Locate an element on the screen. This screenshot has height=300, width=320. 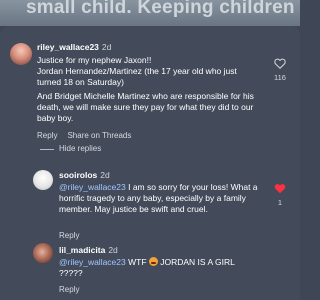
username-text: lil_madicita is located at coordinates (82, 250).